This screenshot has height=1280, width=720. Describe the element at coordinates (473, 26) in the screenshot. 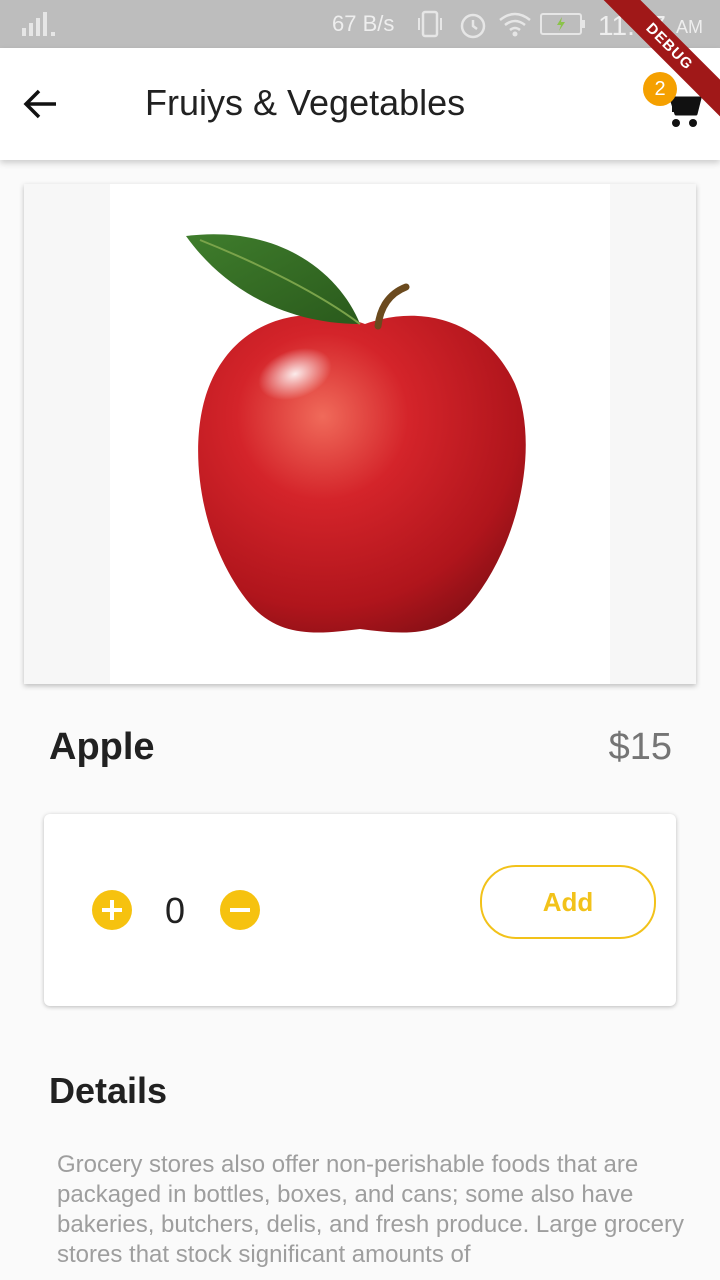

I see `alarm-icon` at that location.